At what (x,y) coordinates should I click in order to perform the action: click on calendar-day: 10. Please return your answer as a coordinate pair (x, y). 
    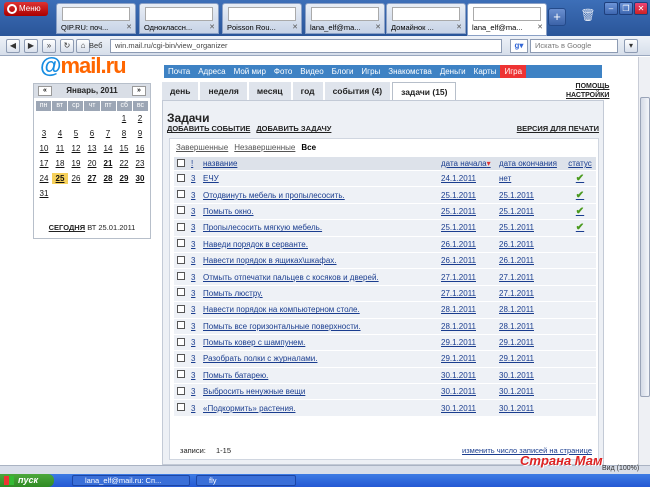
    Looking at the image, I should click on (44, 148).